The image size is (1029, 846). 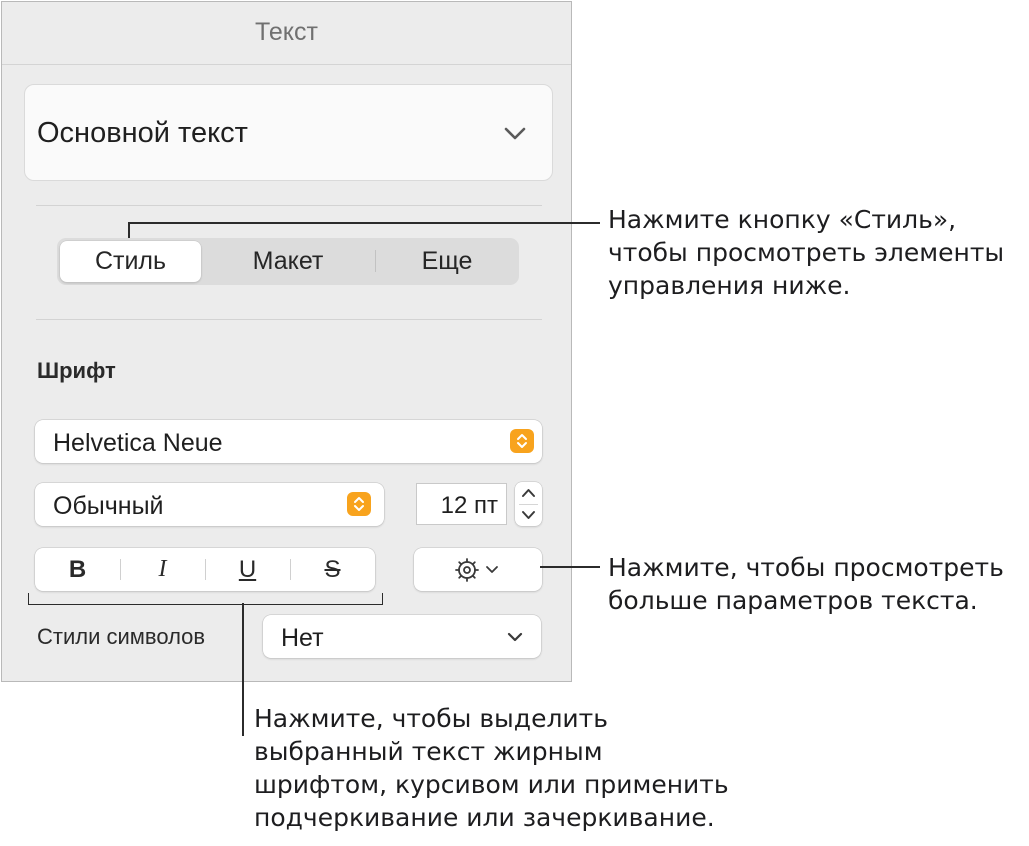 What do you see at coordinates (402, 636) in the screenshot?
I see `character-styles-popup: Нет` at bounding box center [402, 636].